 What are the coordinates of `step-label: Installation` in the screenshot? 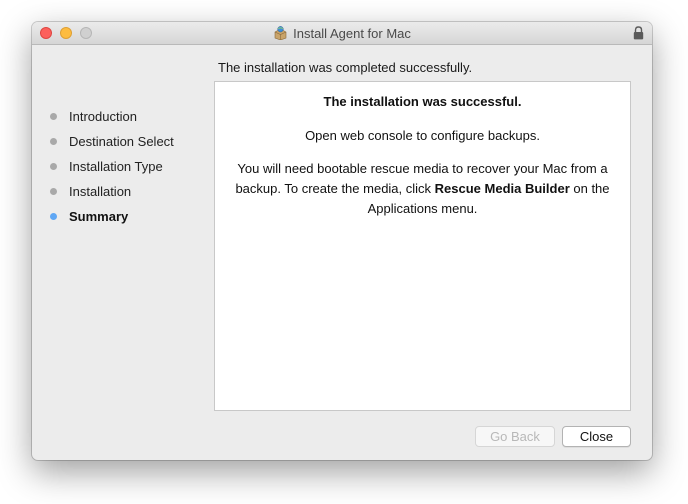 It's located at (100, 191).